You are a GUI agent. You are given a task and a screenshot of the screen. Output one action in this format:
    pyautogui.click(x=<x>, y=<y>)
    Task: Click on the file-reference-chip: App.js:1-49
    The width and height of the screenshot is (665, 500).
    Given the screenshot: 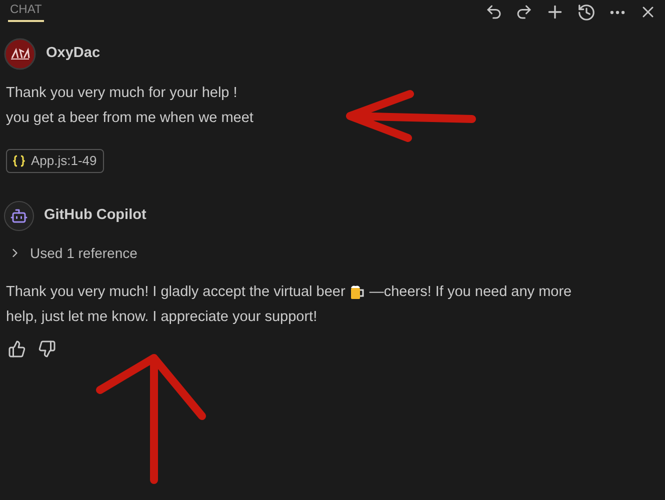 What is the action you would take?
    pyautogui.click(x=55, y=160)
    